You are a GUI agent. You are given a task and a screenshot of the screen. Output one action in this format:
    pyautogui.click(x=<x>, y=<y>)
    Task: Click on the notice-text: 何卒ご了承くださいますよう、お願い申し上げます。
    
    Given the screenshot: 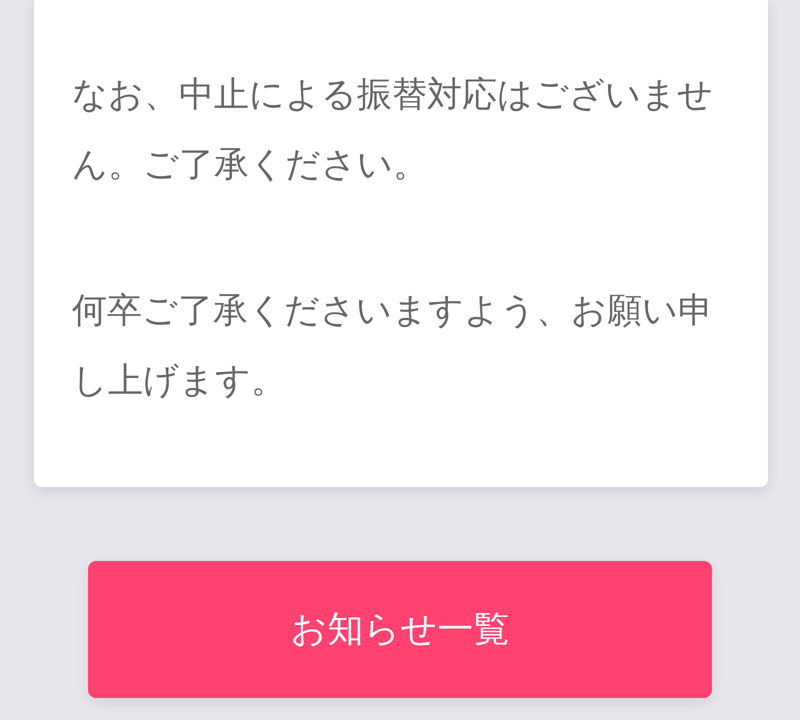 What is the action you would take?
    pyautogui.click(x=393, y=346)
    